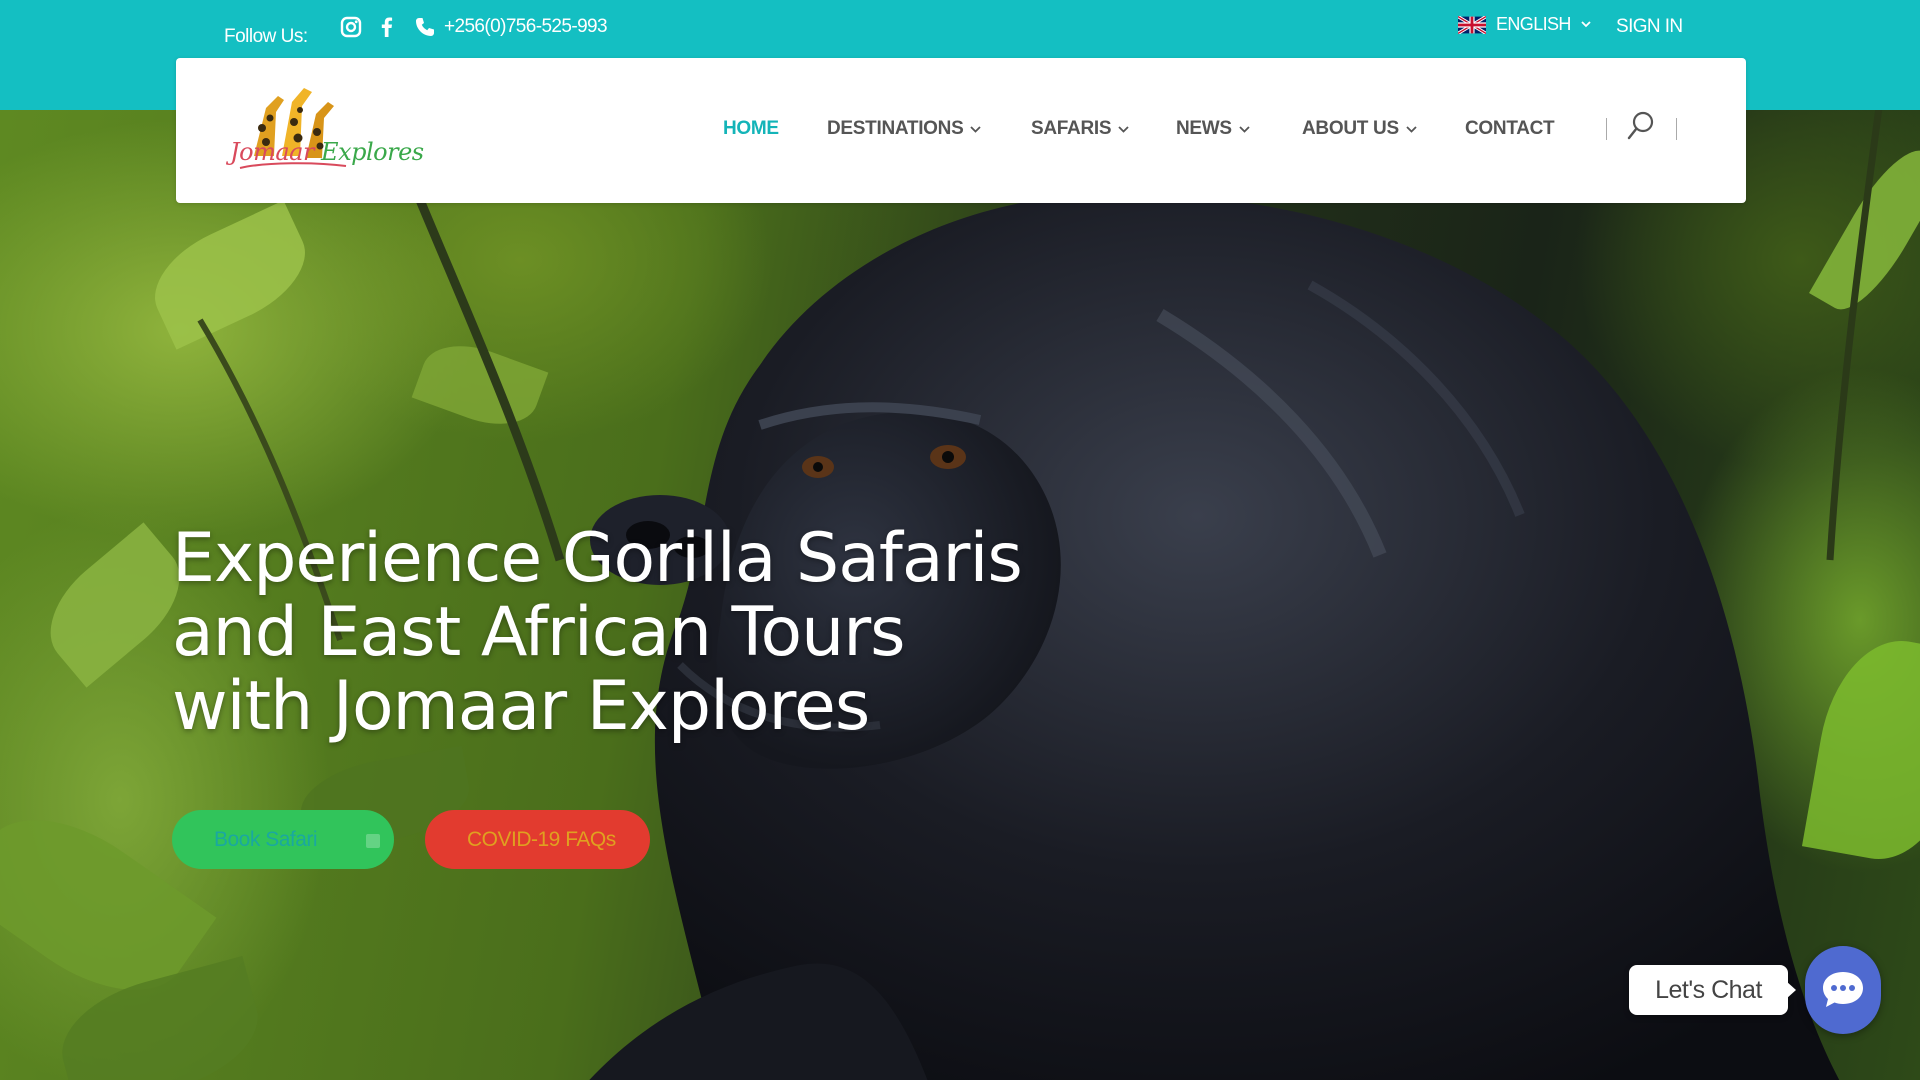  What do you see at coordinates (1533, 24) in the screenshot?
I see `language-label: ENGLISH` at bounding box center [1533, 24].